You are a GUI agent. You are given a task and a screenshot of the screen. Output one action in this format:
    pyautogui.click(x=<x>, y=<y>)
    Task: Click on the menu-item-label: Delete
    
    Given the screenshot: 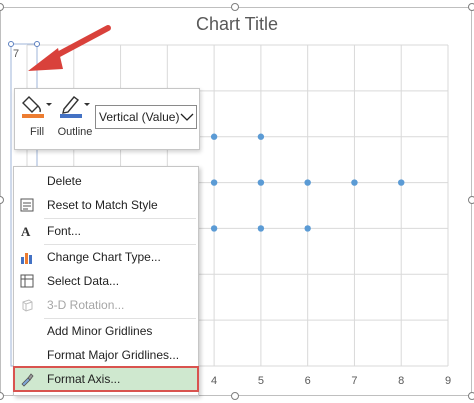 What is the action you would take?
    pyautogui.click(x=64, y=181)
    